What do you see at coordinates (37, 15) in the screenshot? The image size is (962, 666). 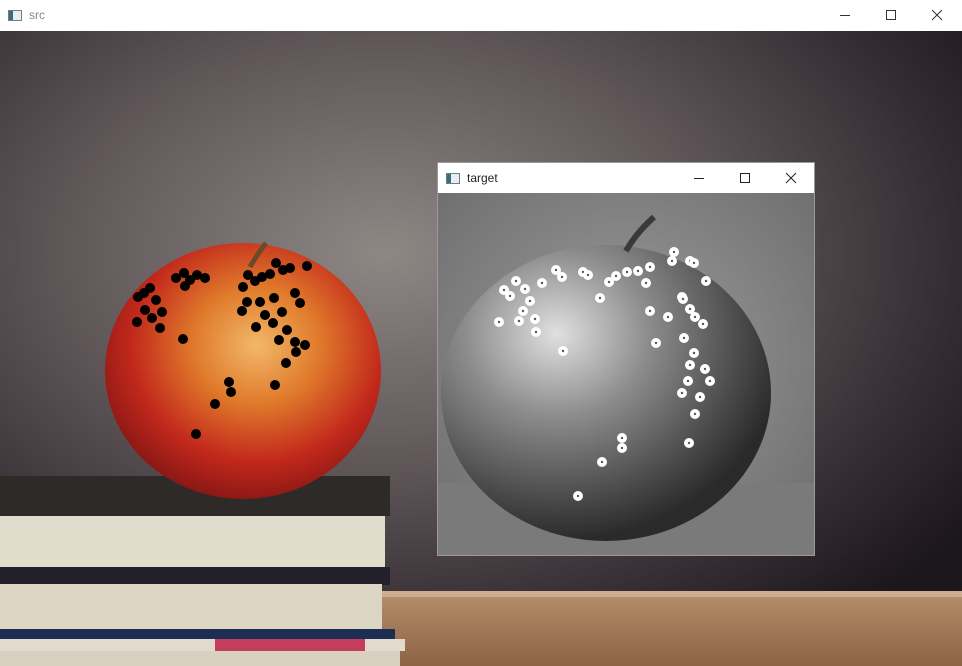 I see `src-window-title: src` at bounding box center [37, 15].